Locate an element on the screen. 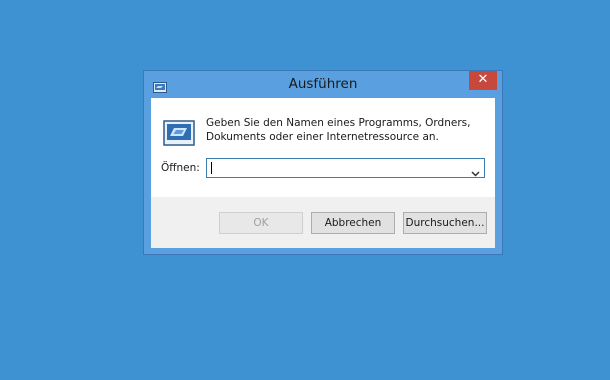  close-icon: ✕ is located at coordinates (483, 79).